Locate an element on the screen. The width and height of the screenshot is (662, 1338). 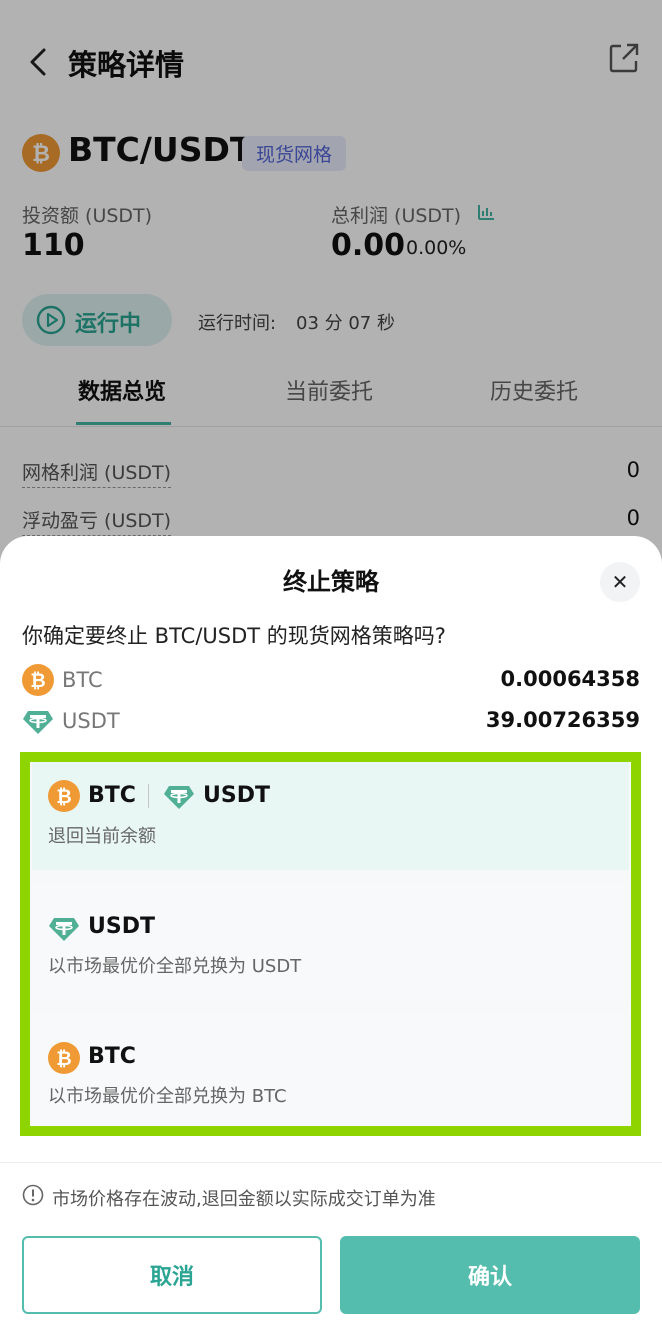
asset-name: USDT is located at coordinates (91, 721).